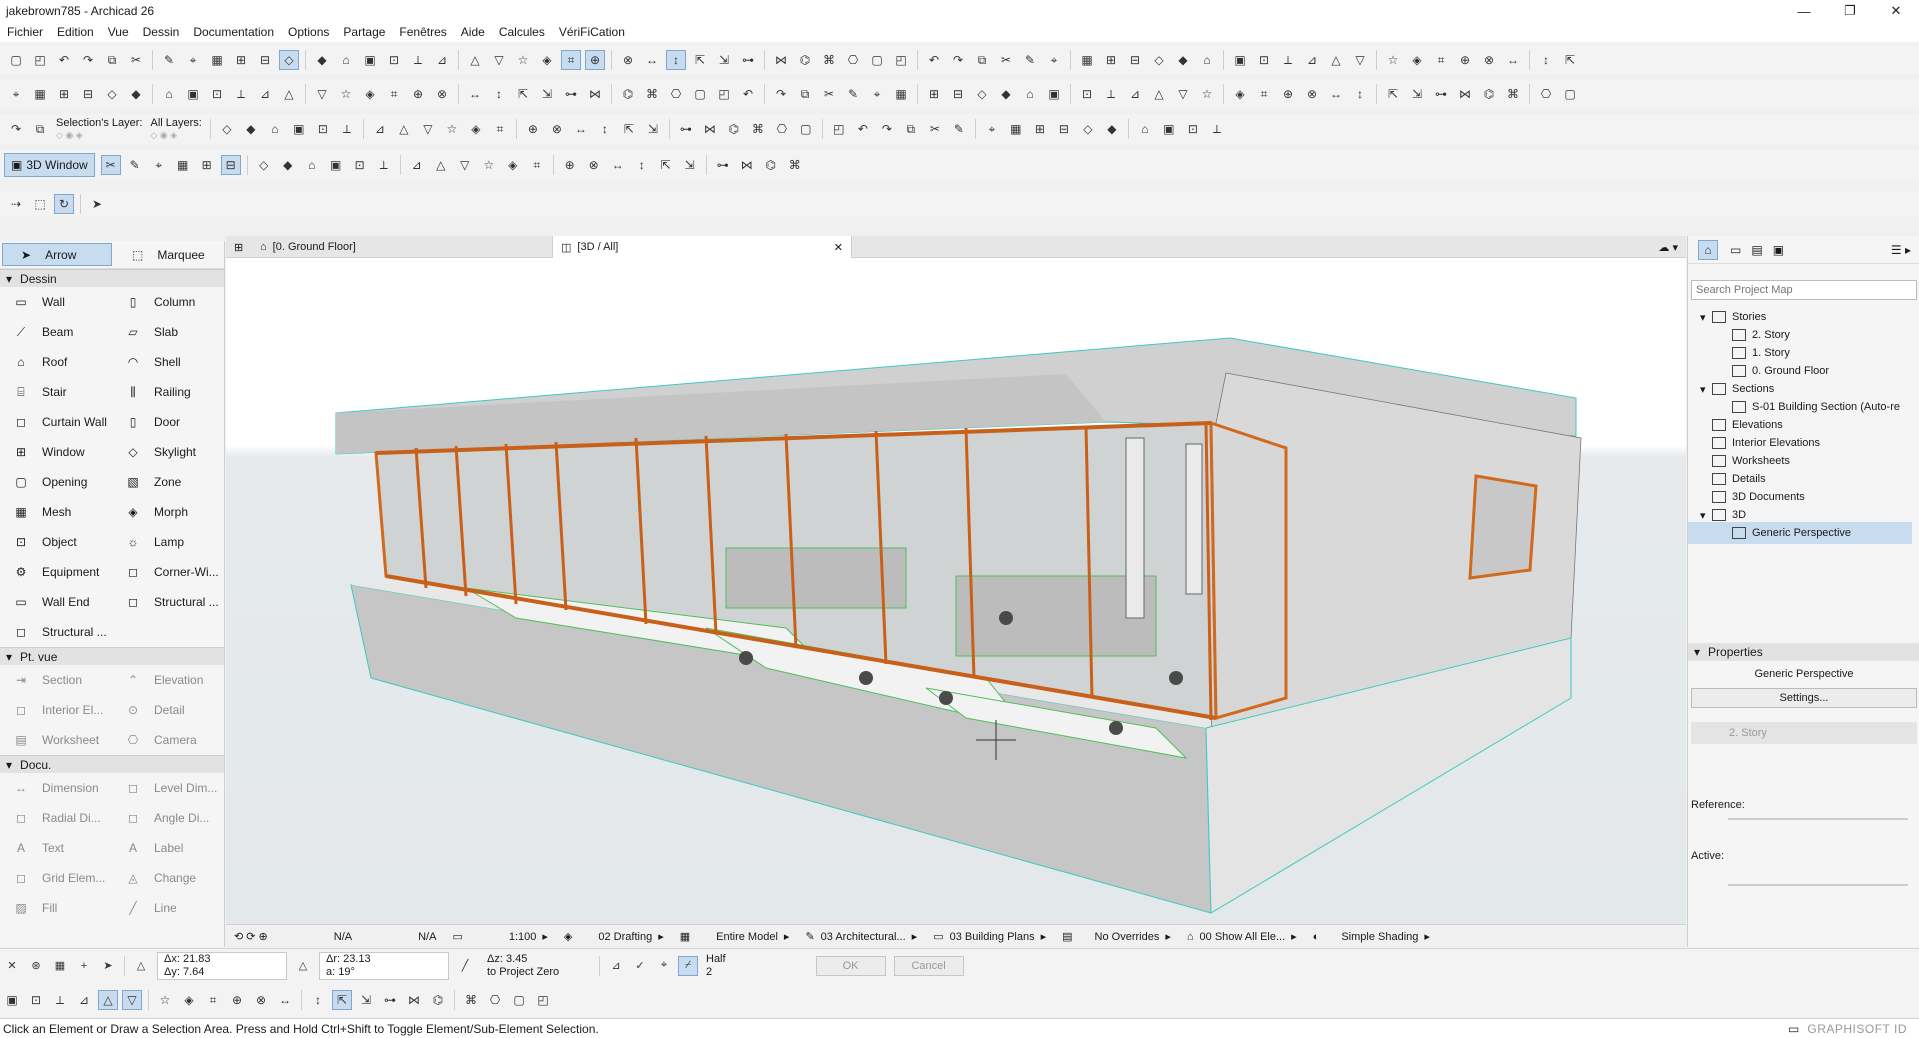  What do you see at coordinates (1804, 11) in the screenshot?
I see `minimize-button: —` at bounding box center [1804, 11].